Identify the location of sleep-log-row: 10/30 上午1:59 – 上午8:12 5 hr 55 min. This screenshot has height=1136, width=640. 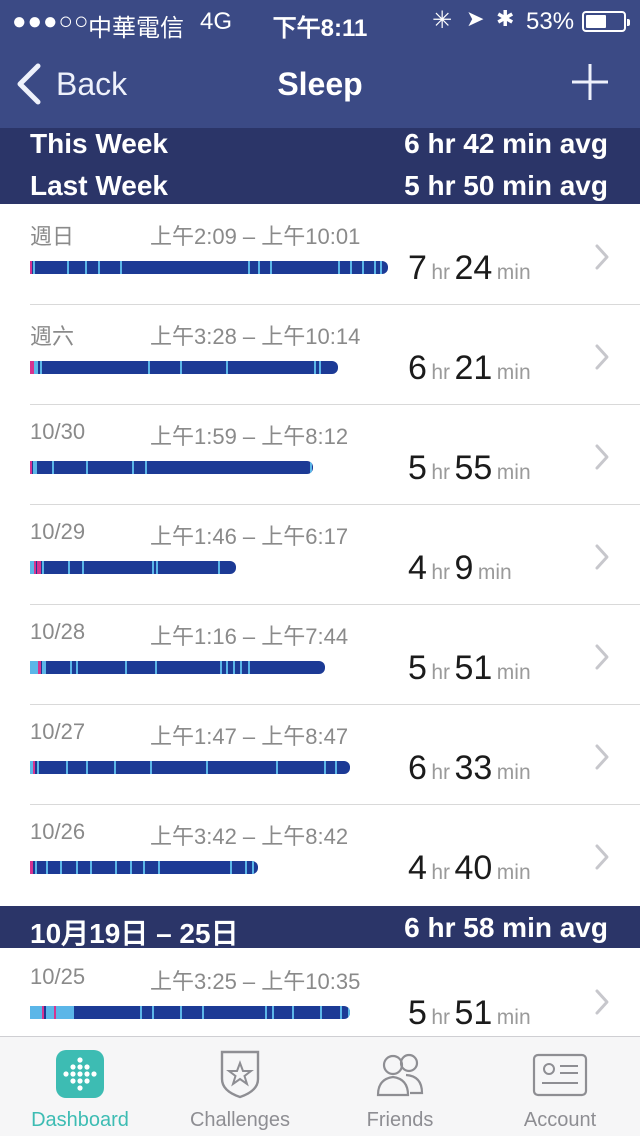
(320, 455).